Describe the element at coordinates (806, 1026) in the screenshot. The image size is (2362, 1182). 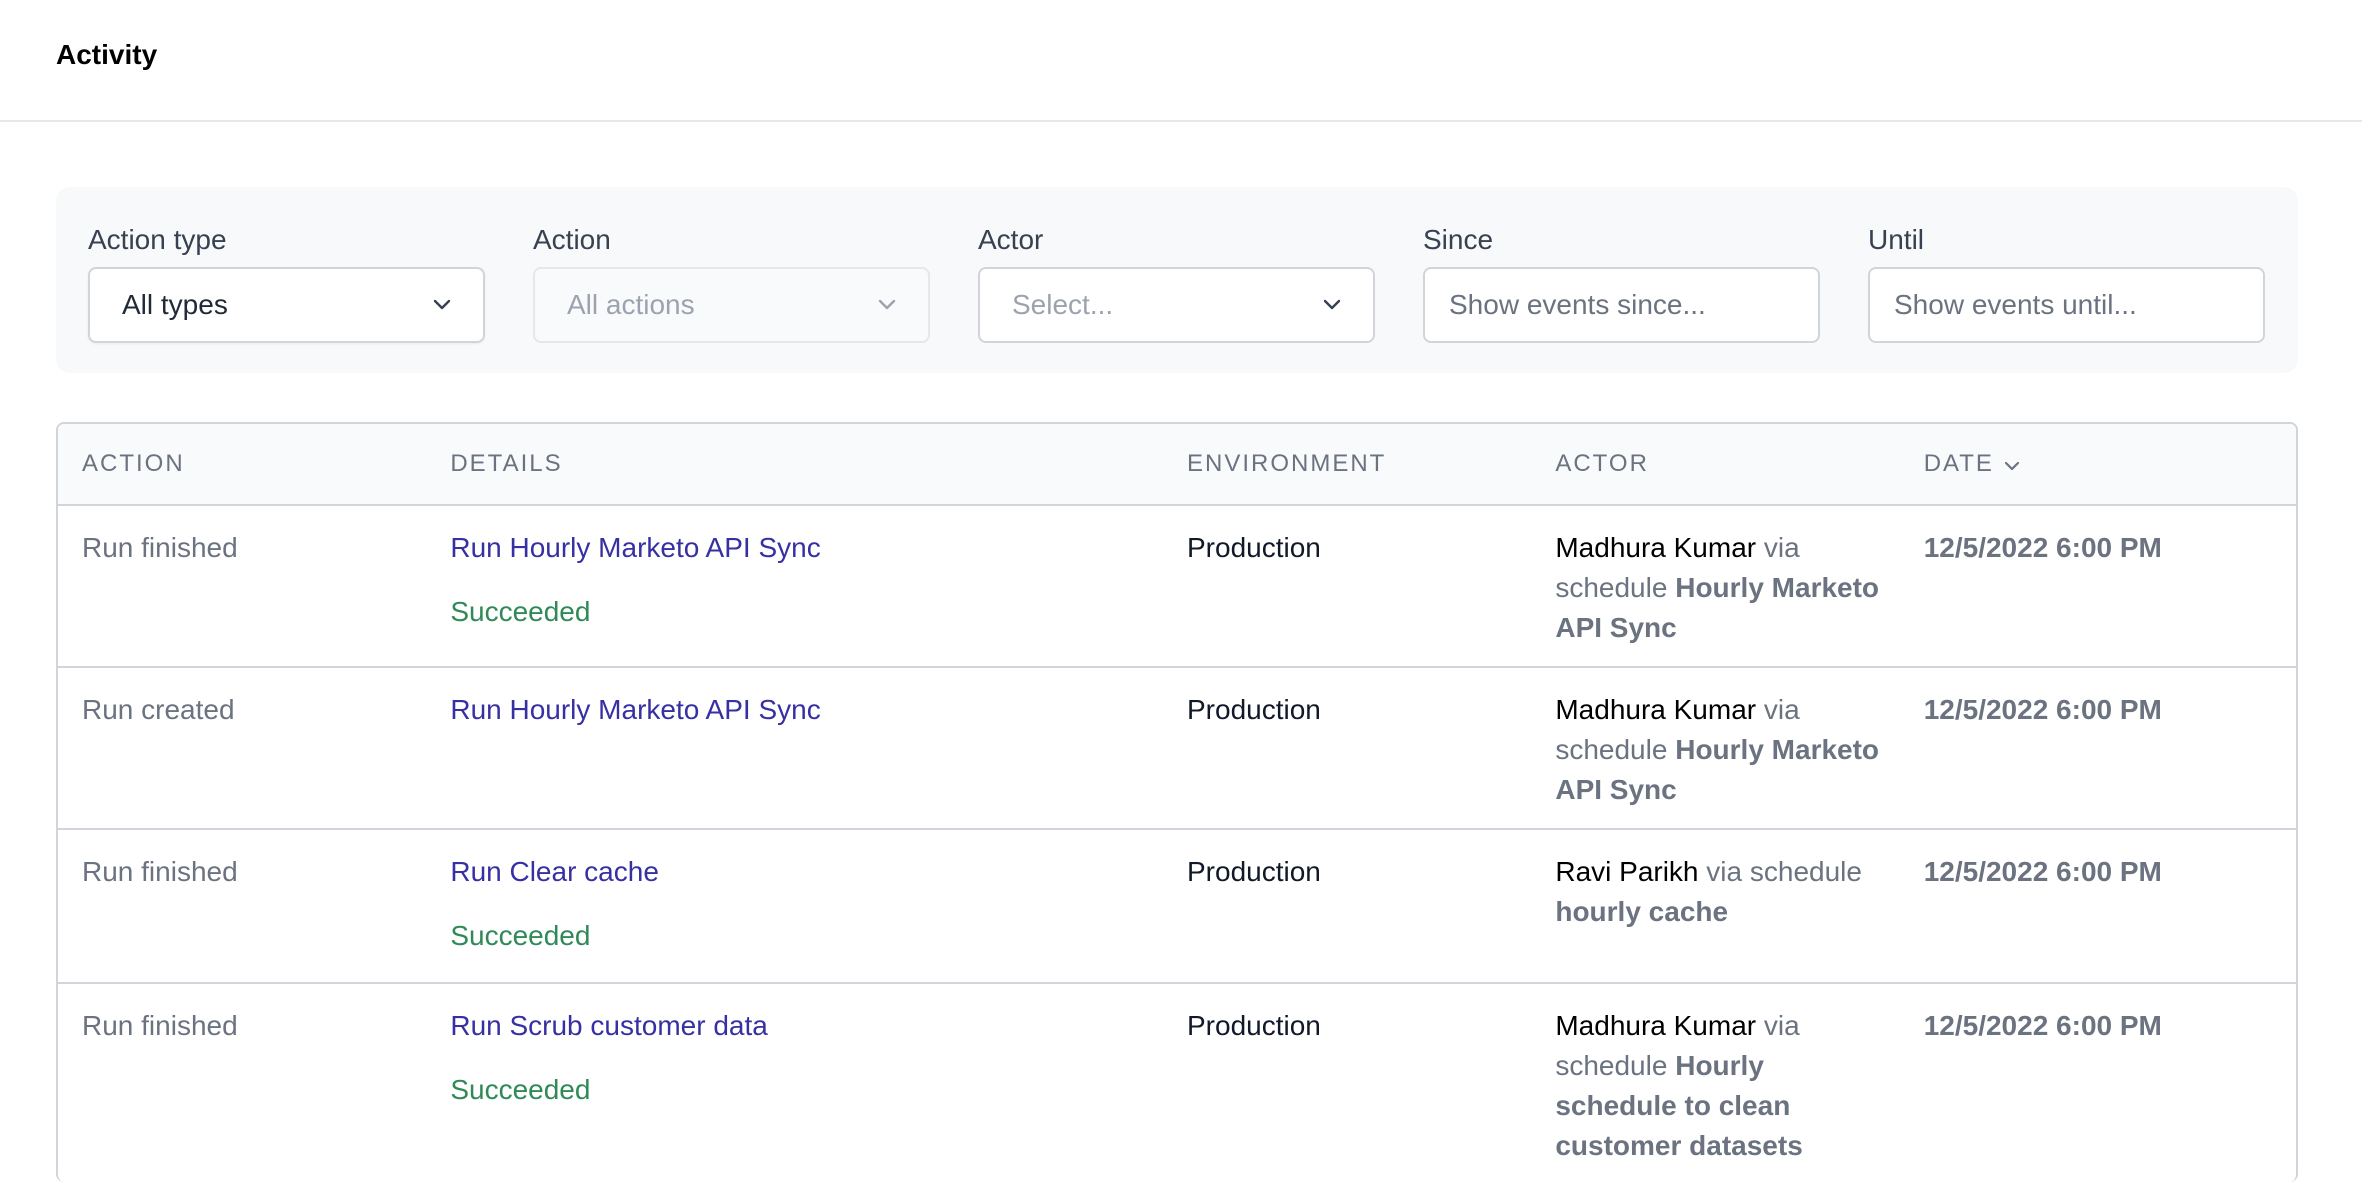
I see `run-link: Run Scrub customer data` at that location.